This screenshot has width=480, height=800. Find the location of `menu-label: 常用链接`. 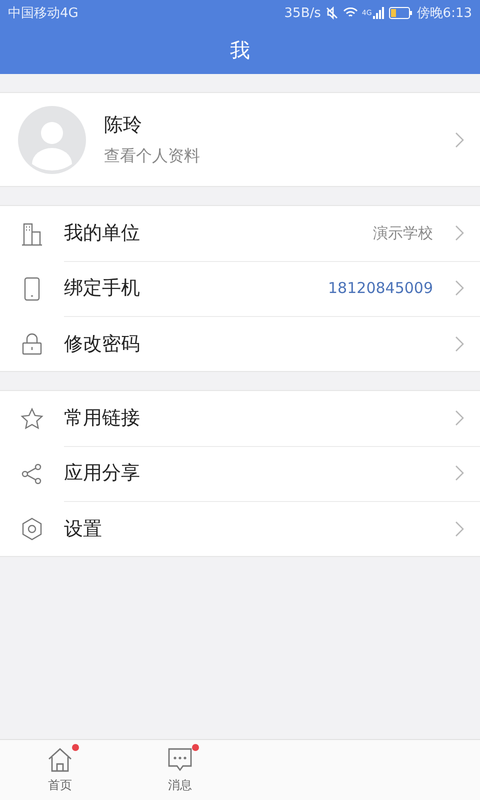

menu-label: 常用链接 is located at coordinates (102, 418).